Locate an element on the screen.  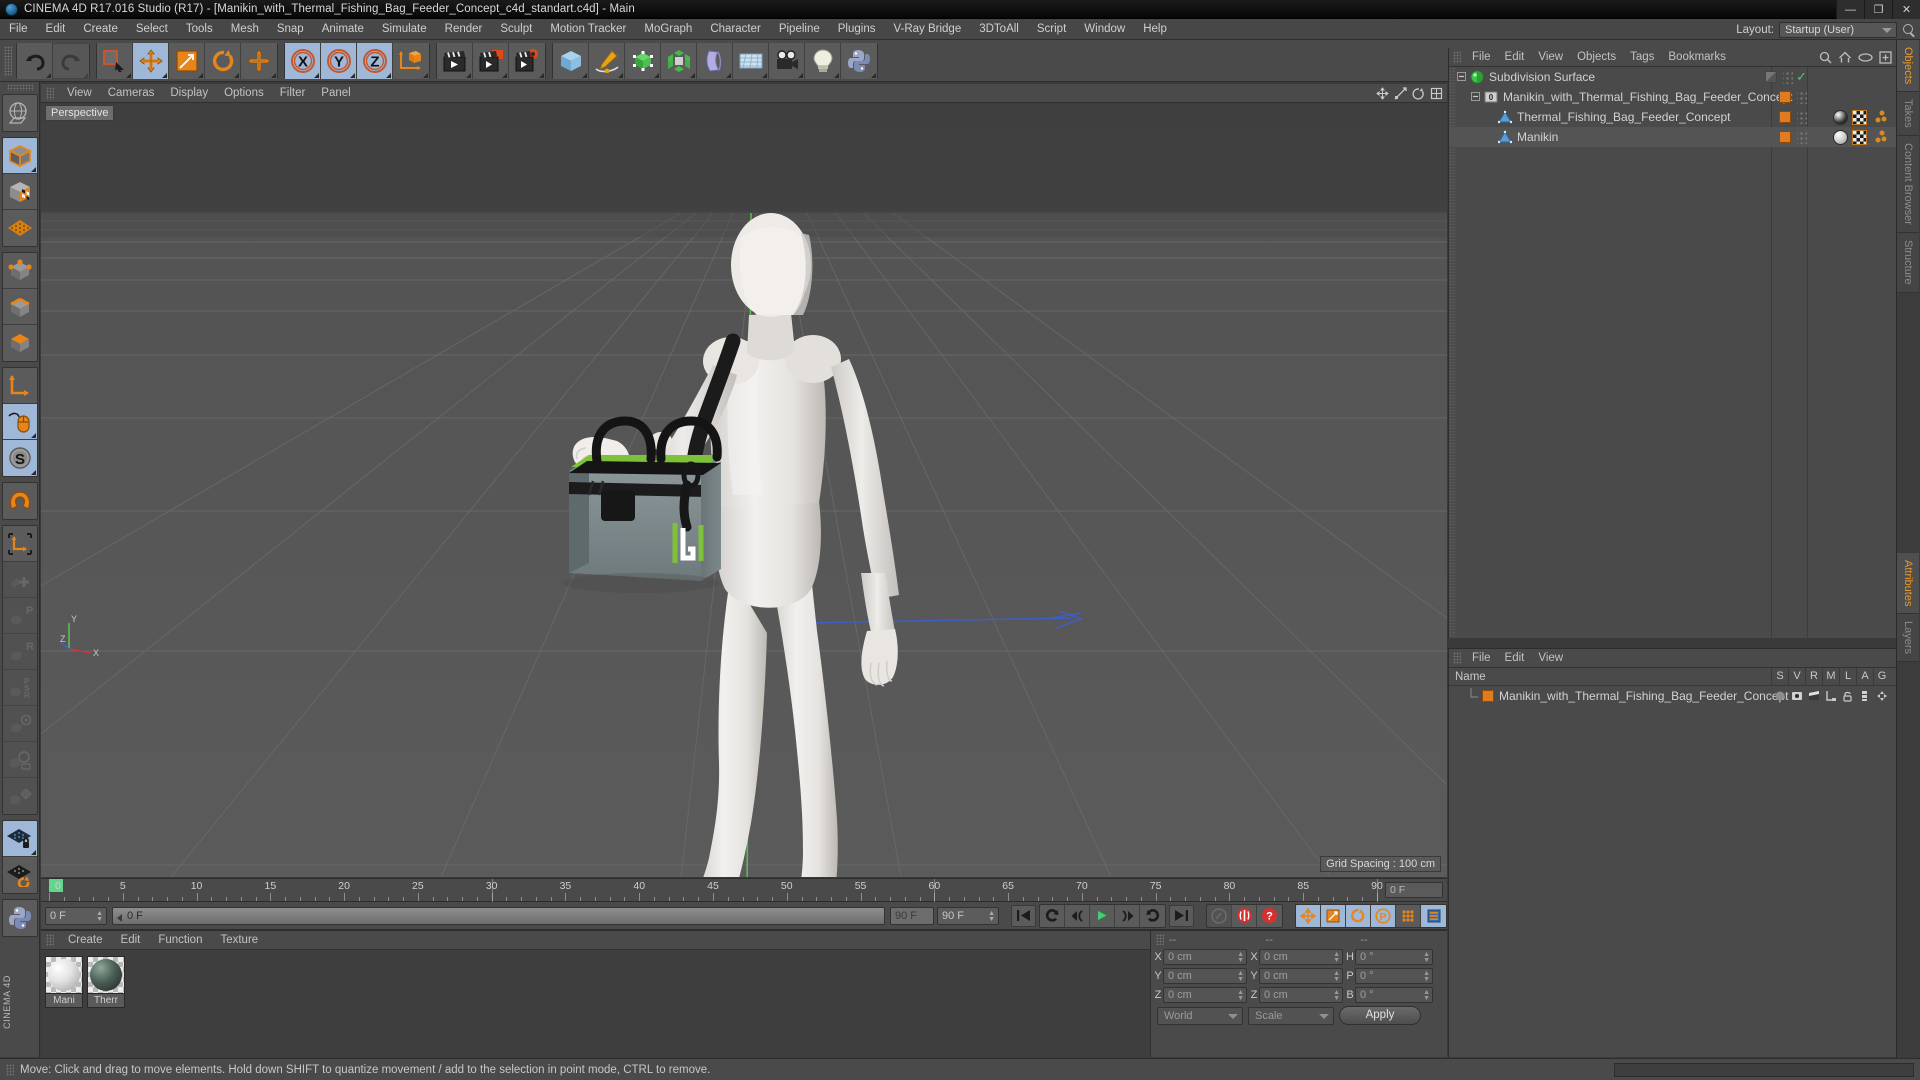
viewport-menu-filter: Filter is located at coordinates (293, 93).